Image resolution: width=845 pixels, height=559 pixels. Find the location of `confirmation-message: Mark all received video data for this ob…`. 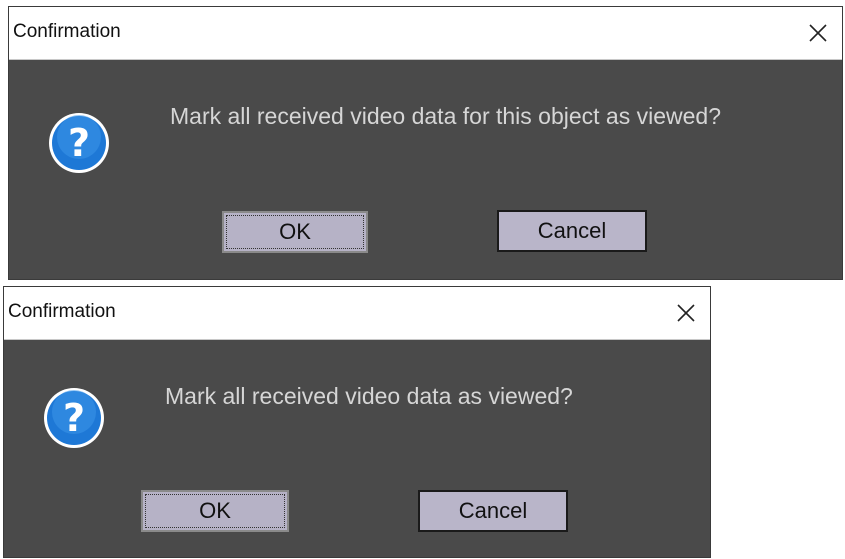

confirmation-message: Mark all received video data for this ob… is located at coordinates (446, 116).